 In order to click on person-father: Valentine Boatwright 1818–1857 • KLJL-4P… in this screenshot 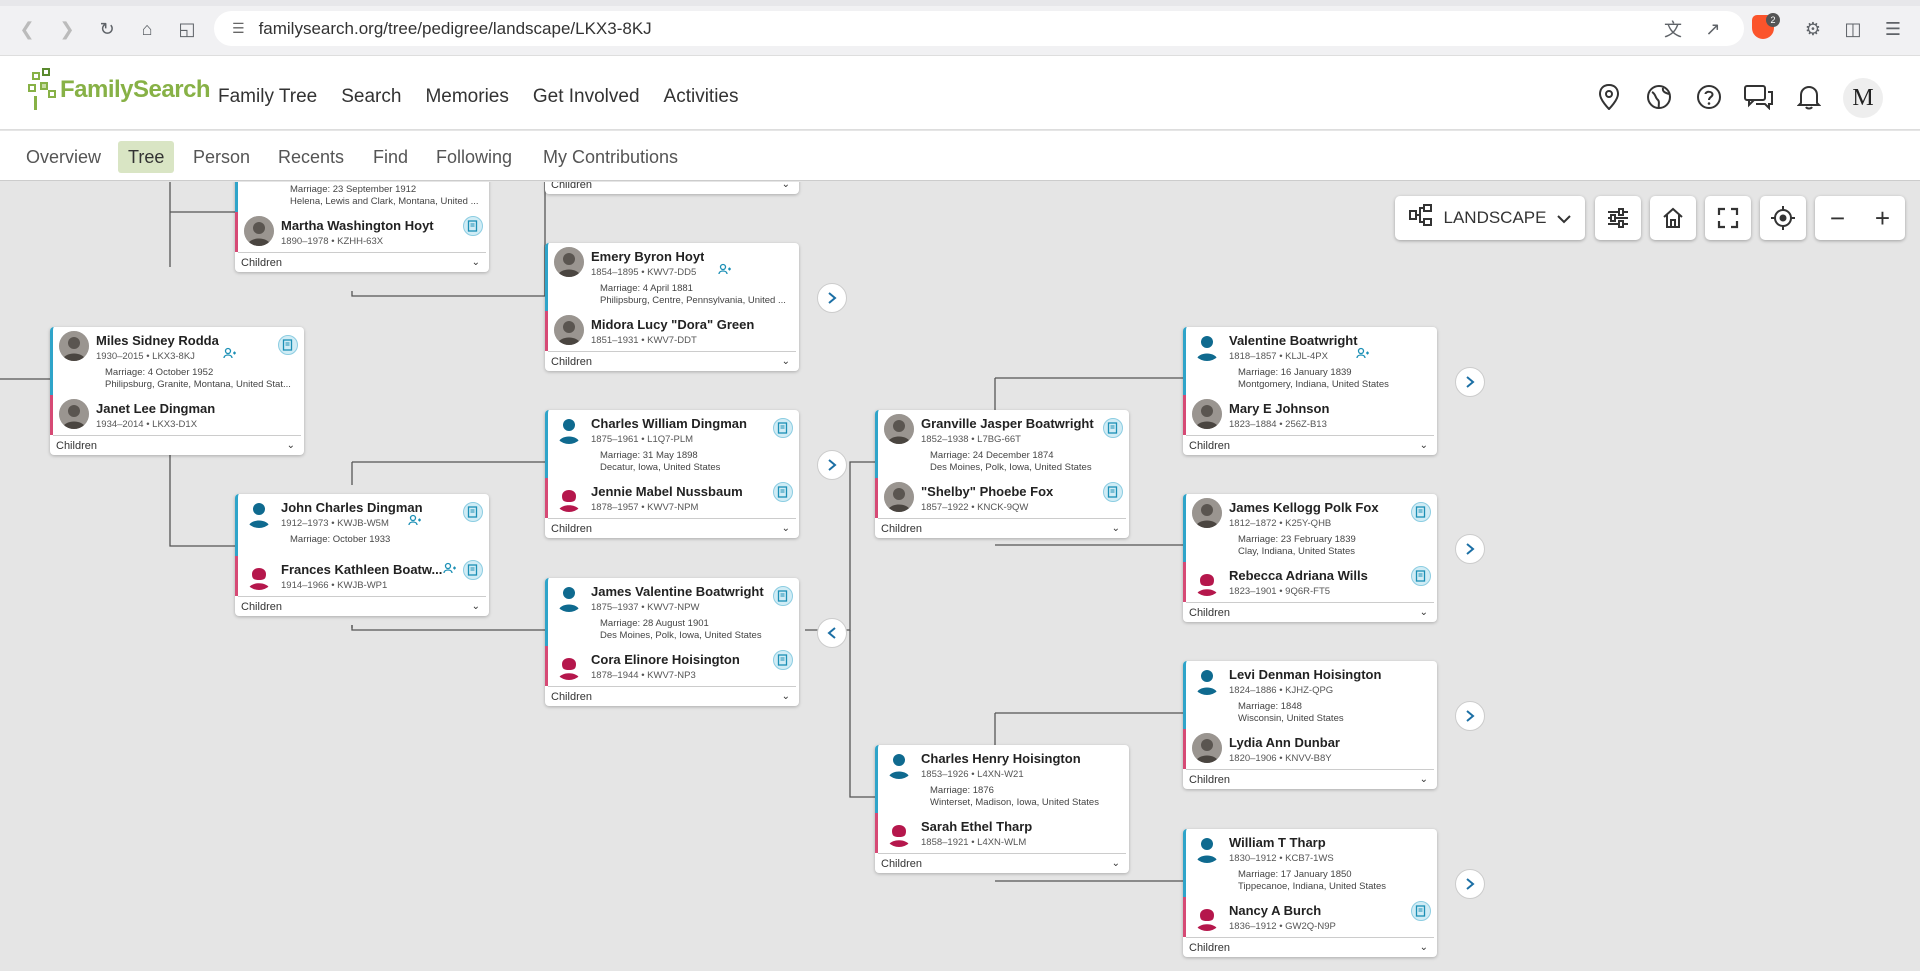, I will do `click(1310, 361)`.